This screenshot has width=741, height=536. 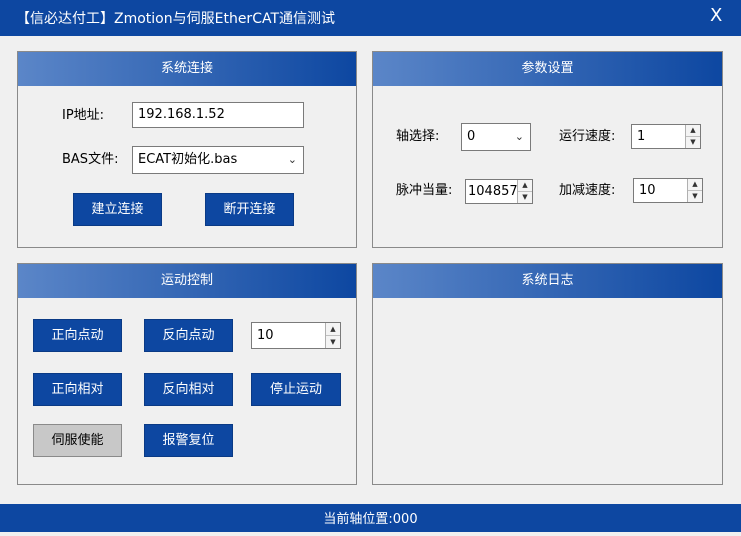 What do you see at coordinates (77, 389) in the screenshot?
I see `relative-forward-button: 正向相对` at bounding box center [77, 389].